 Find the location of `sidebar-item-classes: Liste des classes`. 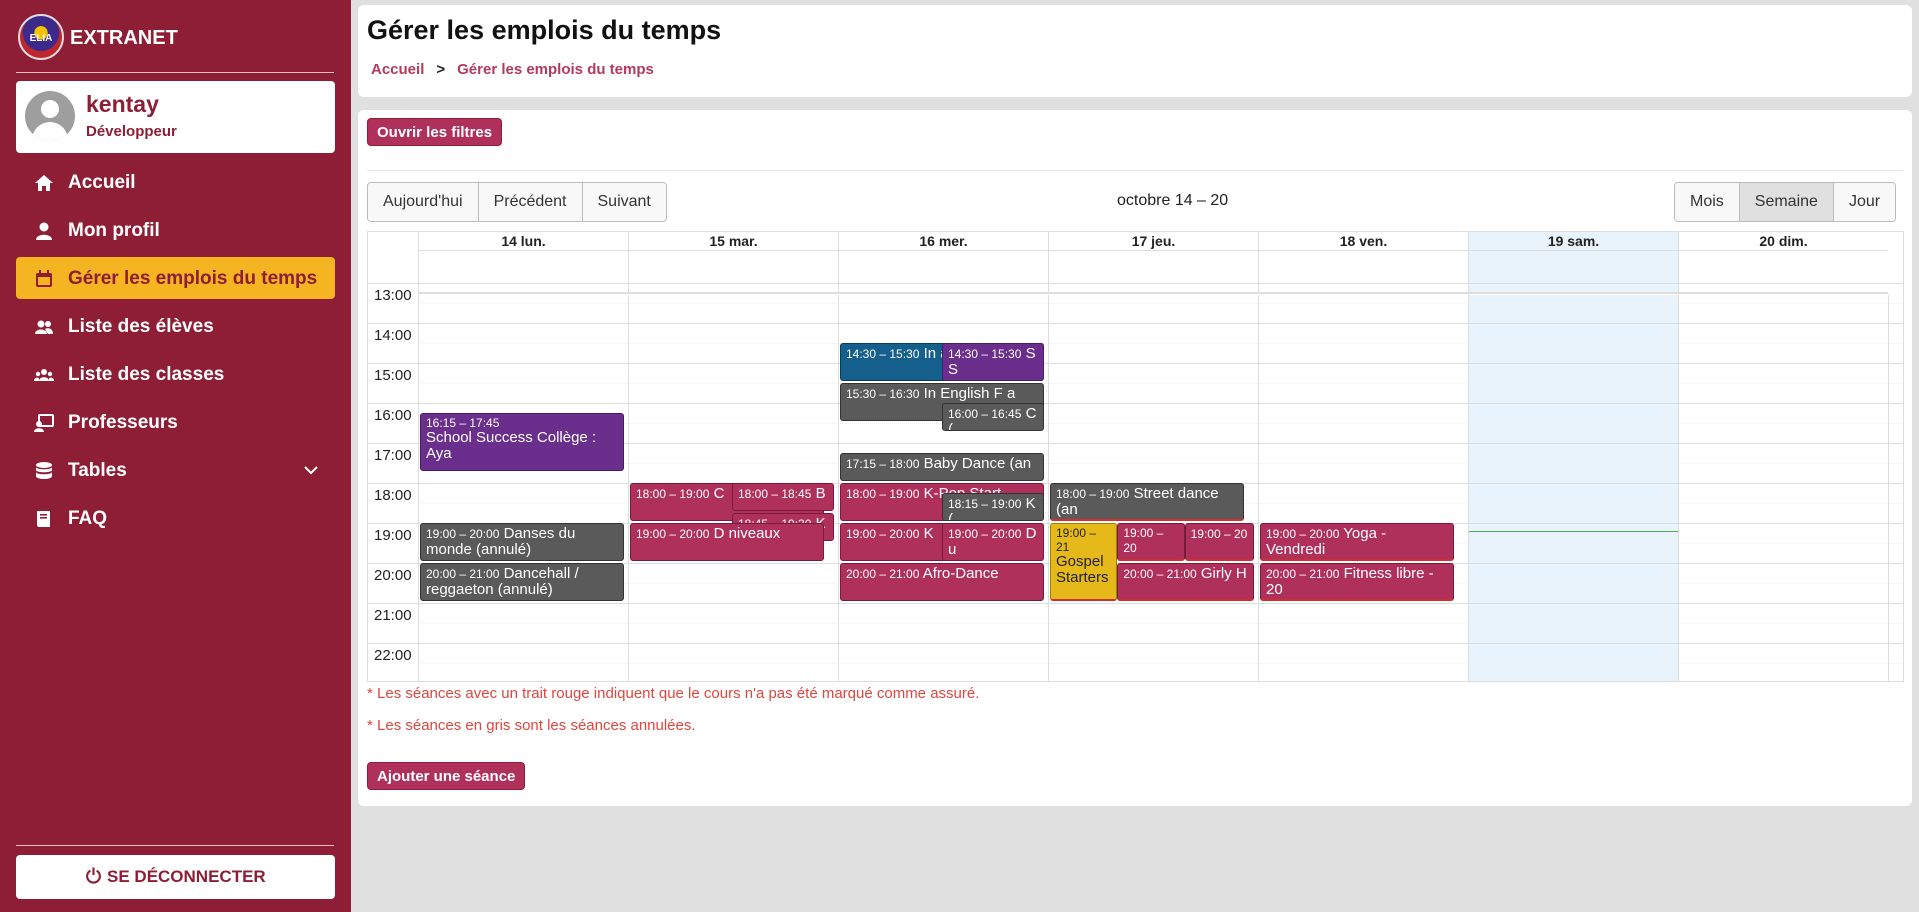

sidebar-item-classes: Liste des classes is located at coordinates (175, 374).